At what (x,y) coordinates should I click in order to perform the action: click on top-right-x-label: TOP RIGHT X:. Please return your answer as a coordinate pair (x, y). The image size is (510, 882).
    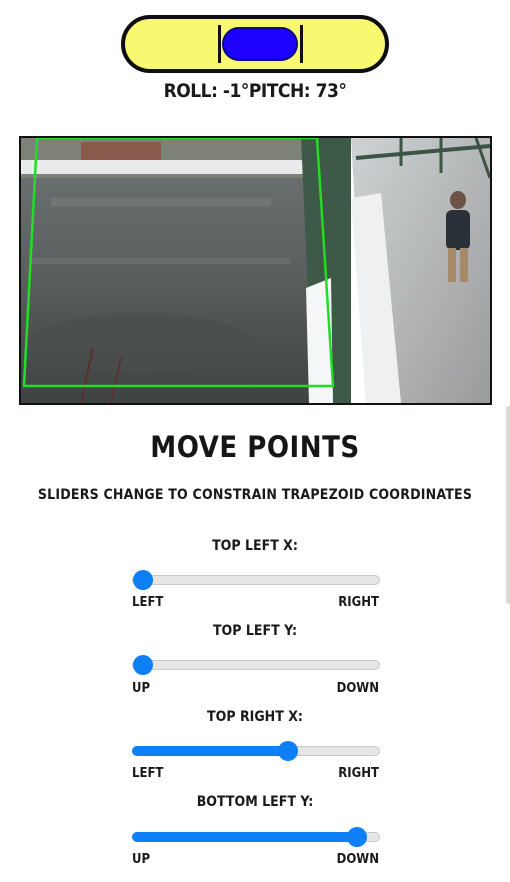
    Looking at the image, I should click on (255, 717).